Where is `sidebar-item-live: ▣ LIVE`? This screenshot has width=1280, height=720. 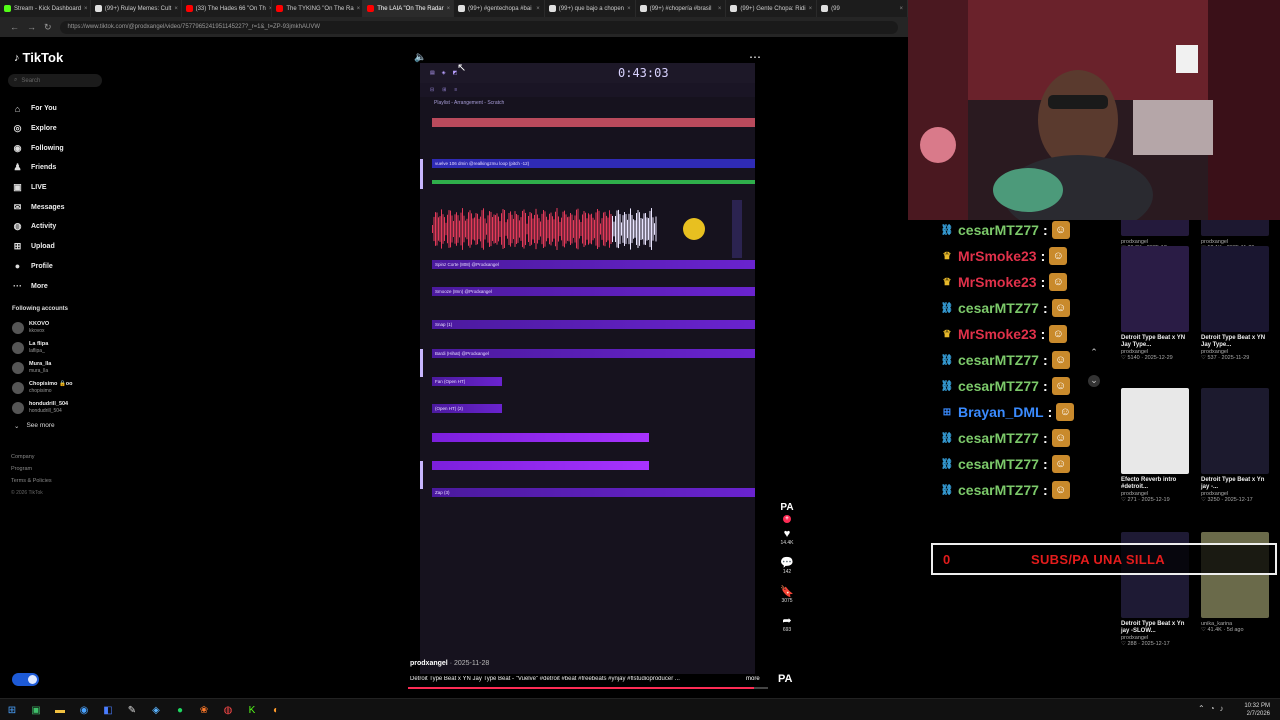 sidebar-item-live: ▣ LIVE is located at coordinates (38, 188).